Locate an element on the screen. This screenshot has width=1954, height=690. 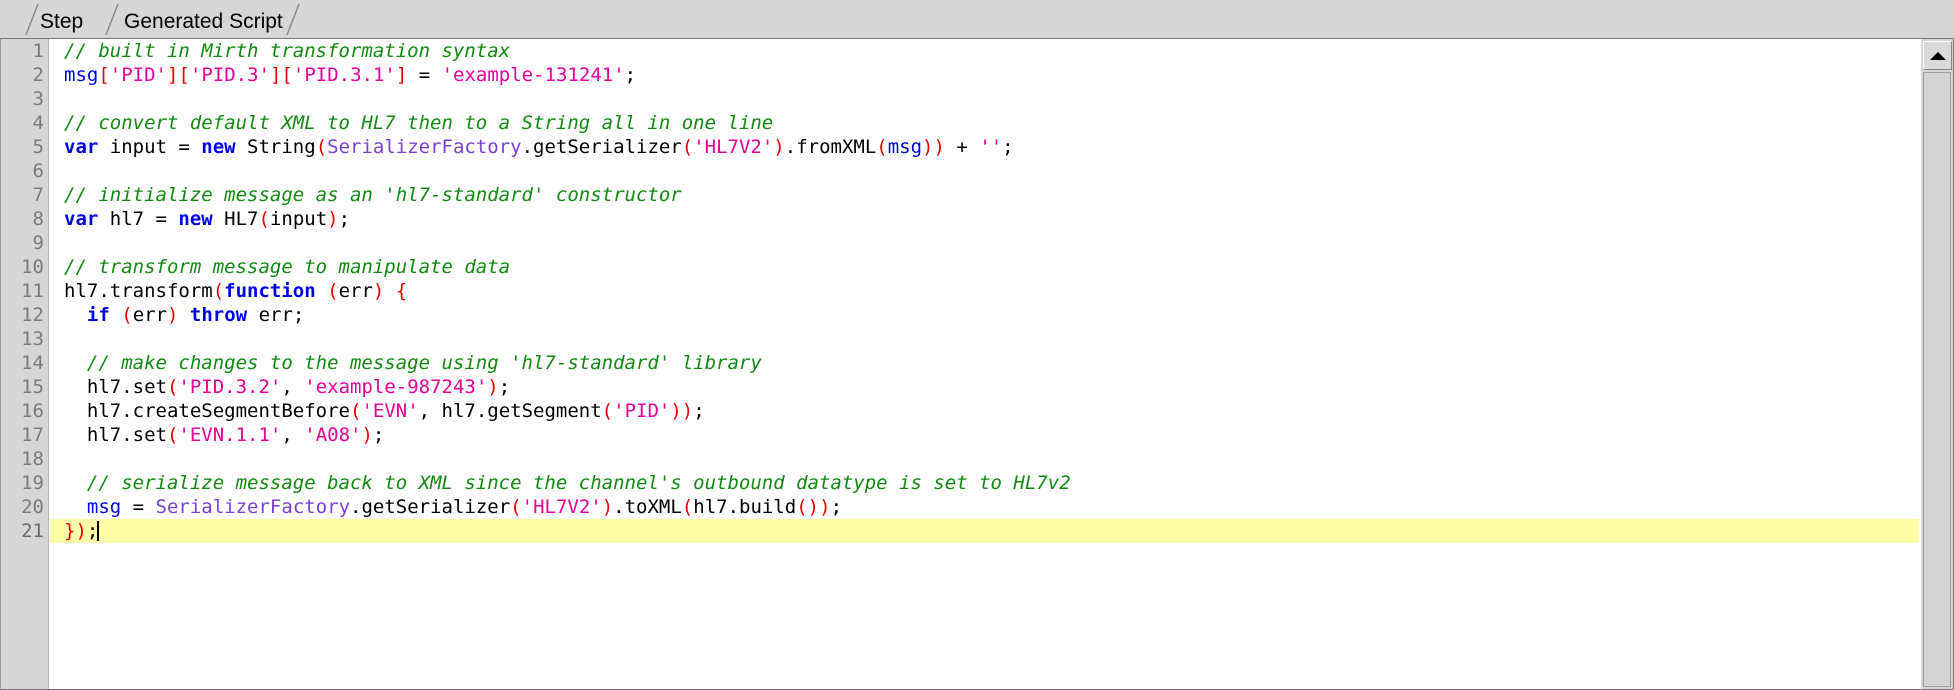
code-token-bracket: } is located at coordinates (70, 531).